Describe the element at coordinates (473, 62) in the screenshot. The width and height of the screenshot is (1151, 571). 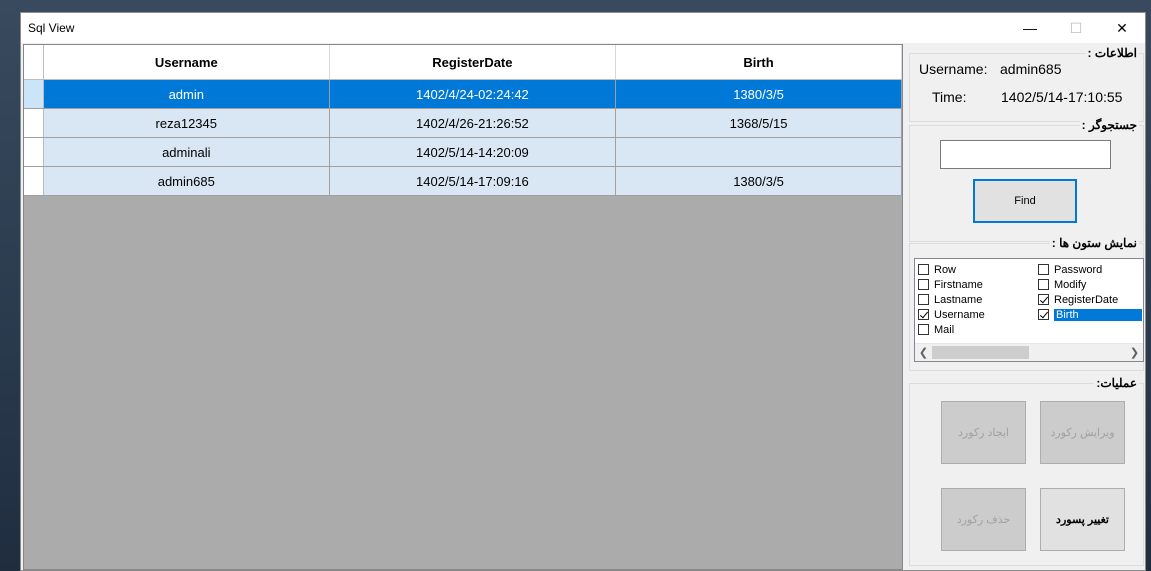
I see `column-header-registerdate: RegisterDate` at that location.